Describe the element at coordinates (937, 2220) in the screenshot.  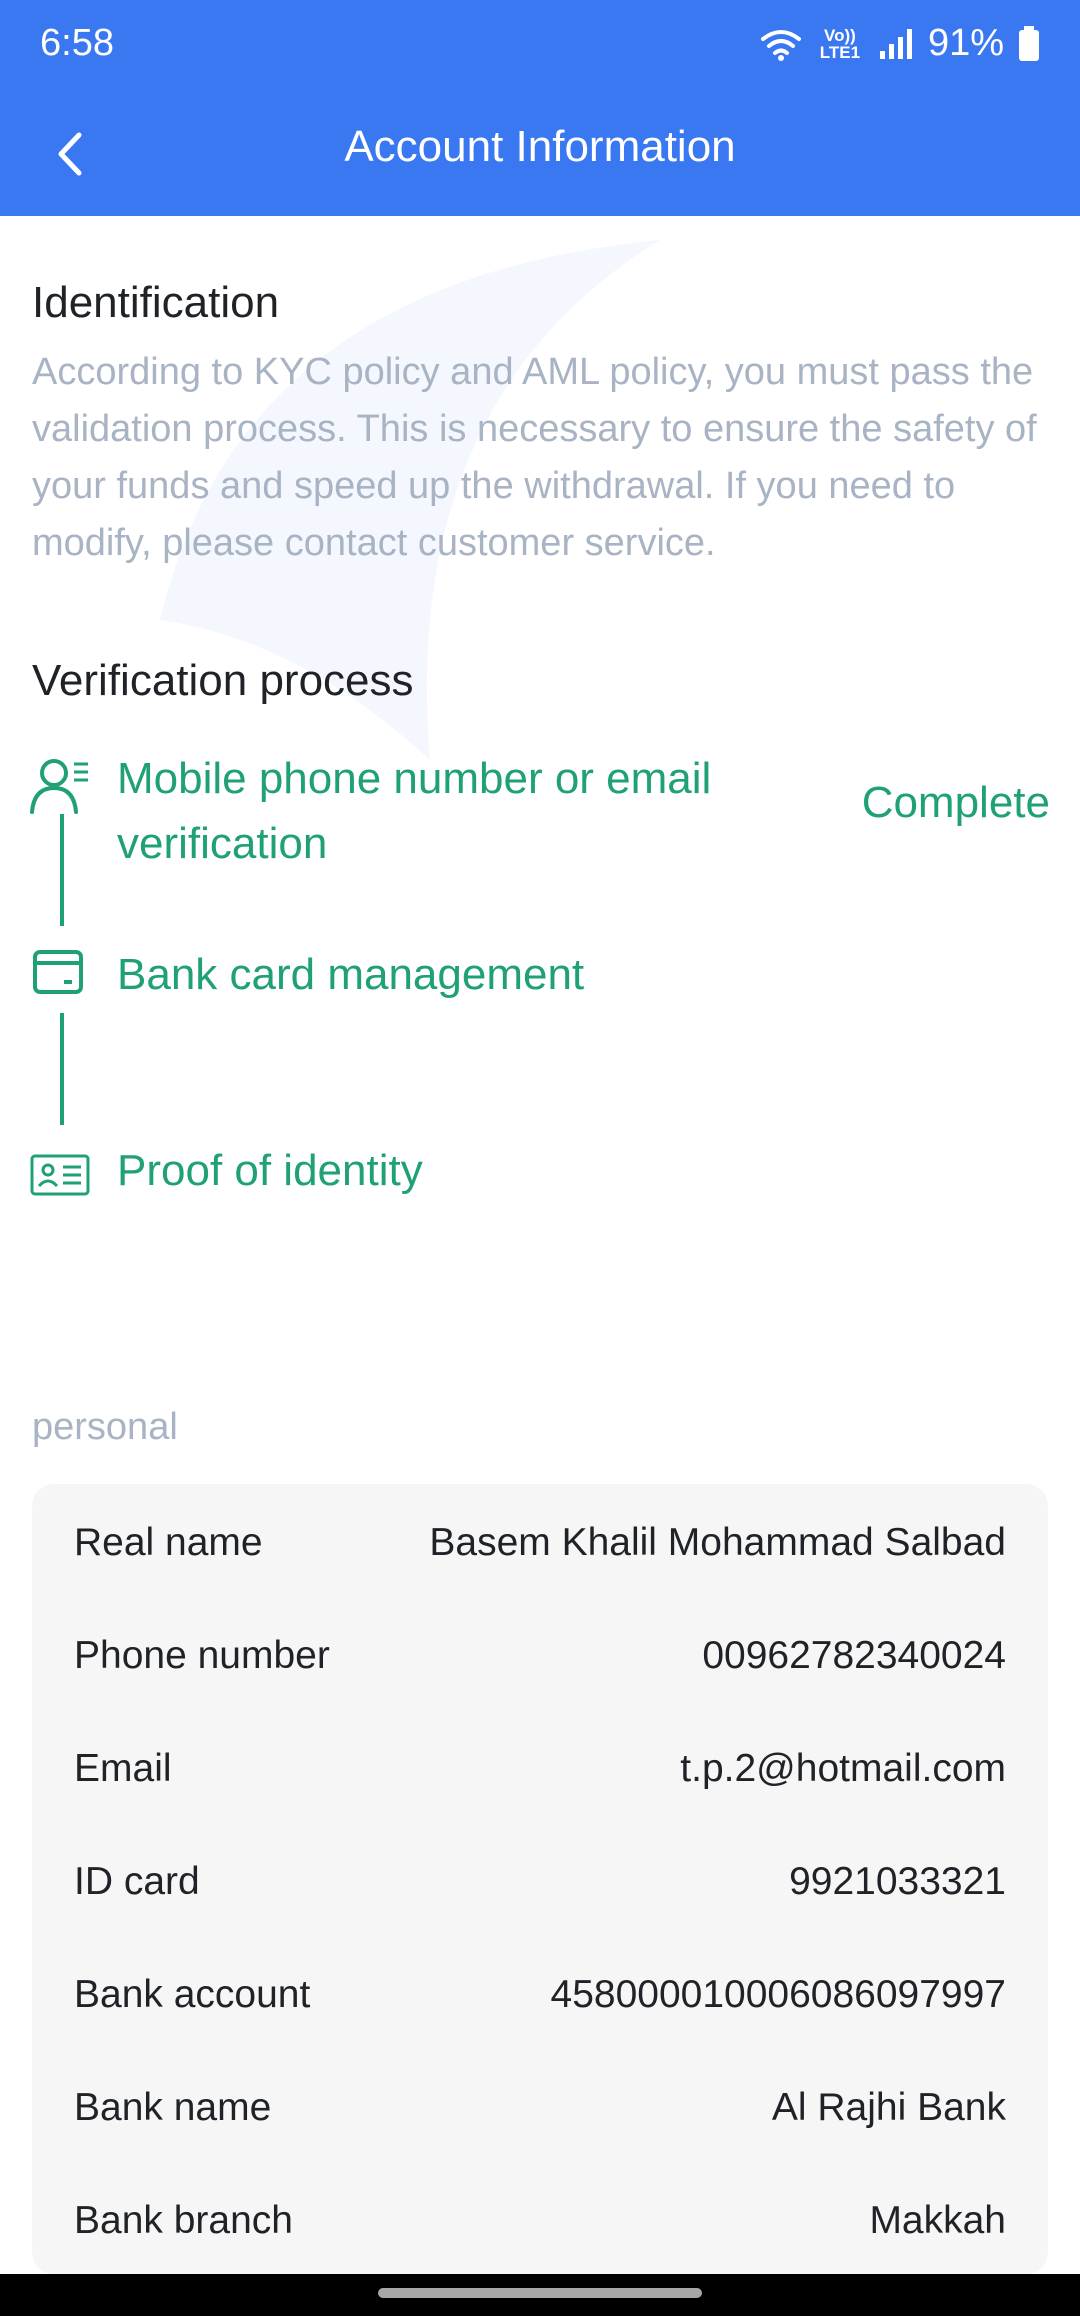
I see `row-value: Makkah` at that location.